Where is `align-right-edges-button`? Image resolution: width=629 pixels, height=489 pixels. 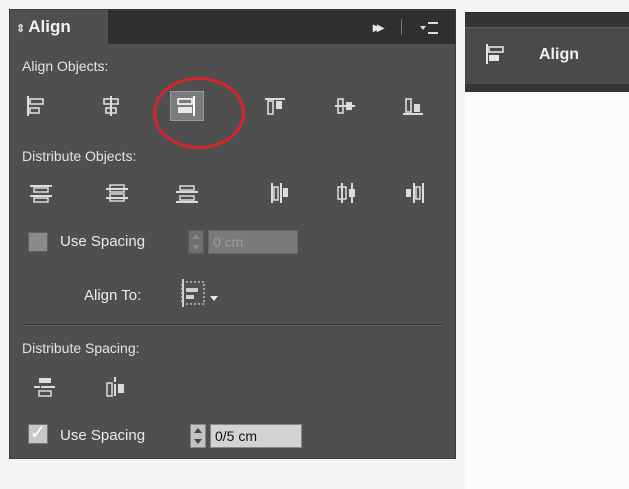
align-right-edges-button is located at coordinates (187, 106).